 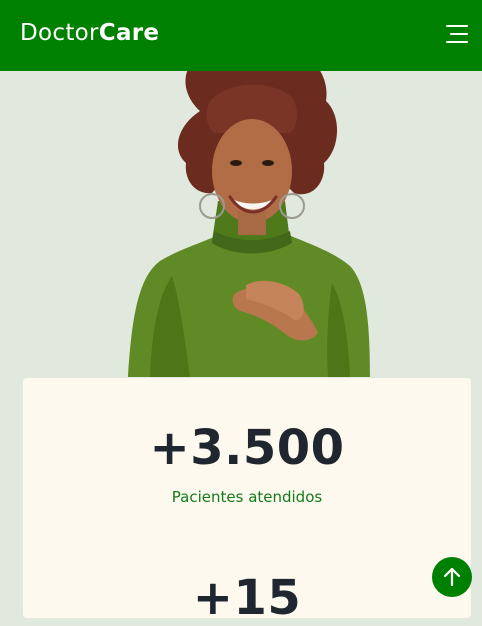 I want to click on logo: DoctorCare, so click(x=89, y=33).